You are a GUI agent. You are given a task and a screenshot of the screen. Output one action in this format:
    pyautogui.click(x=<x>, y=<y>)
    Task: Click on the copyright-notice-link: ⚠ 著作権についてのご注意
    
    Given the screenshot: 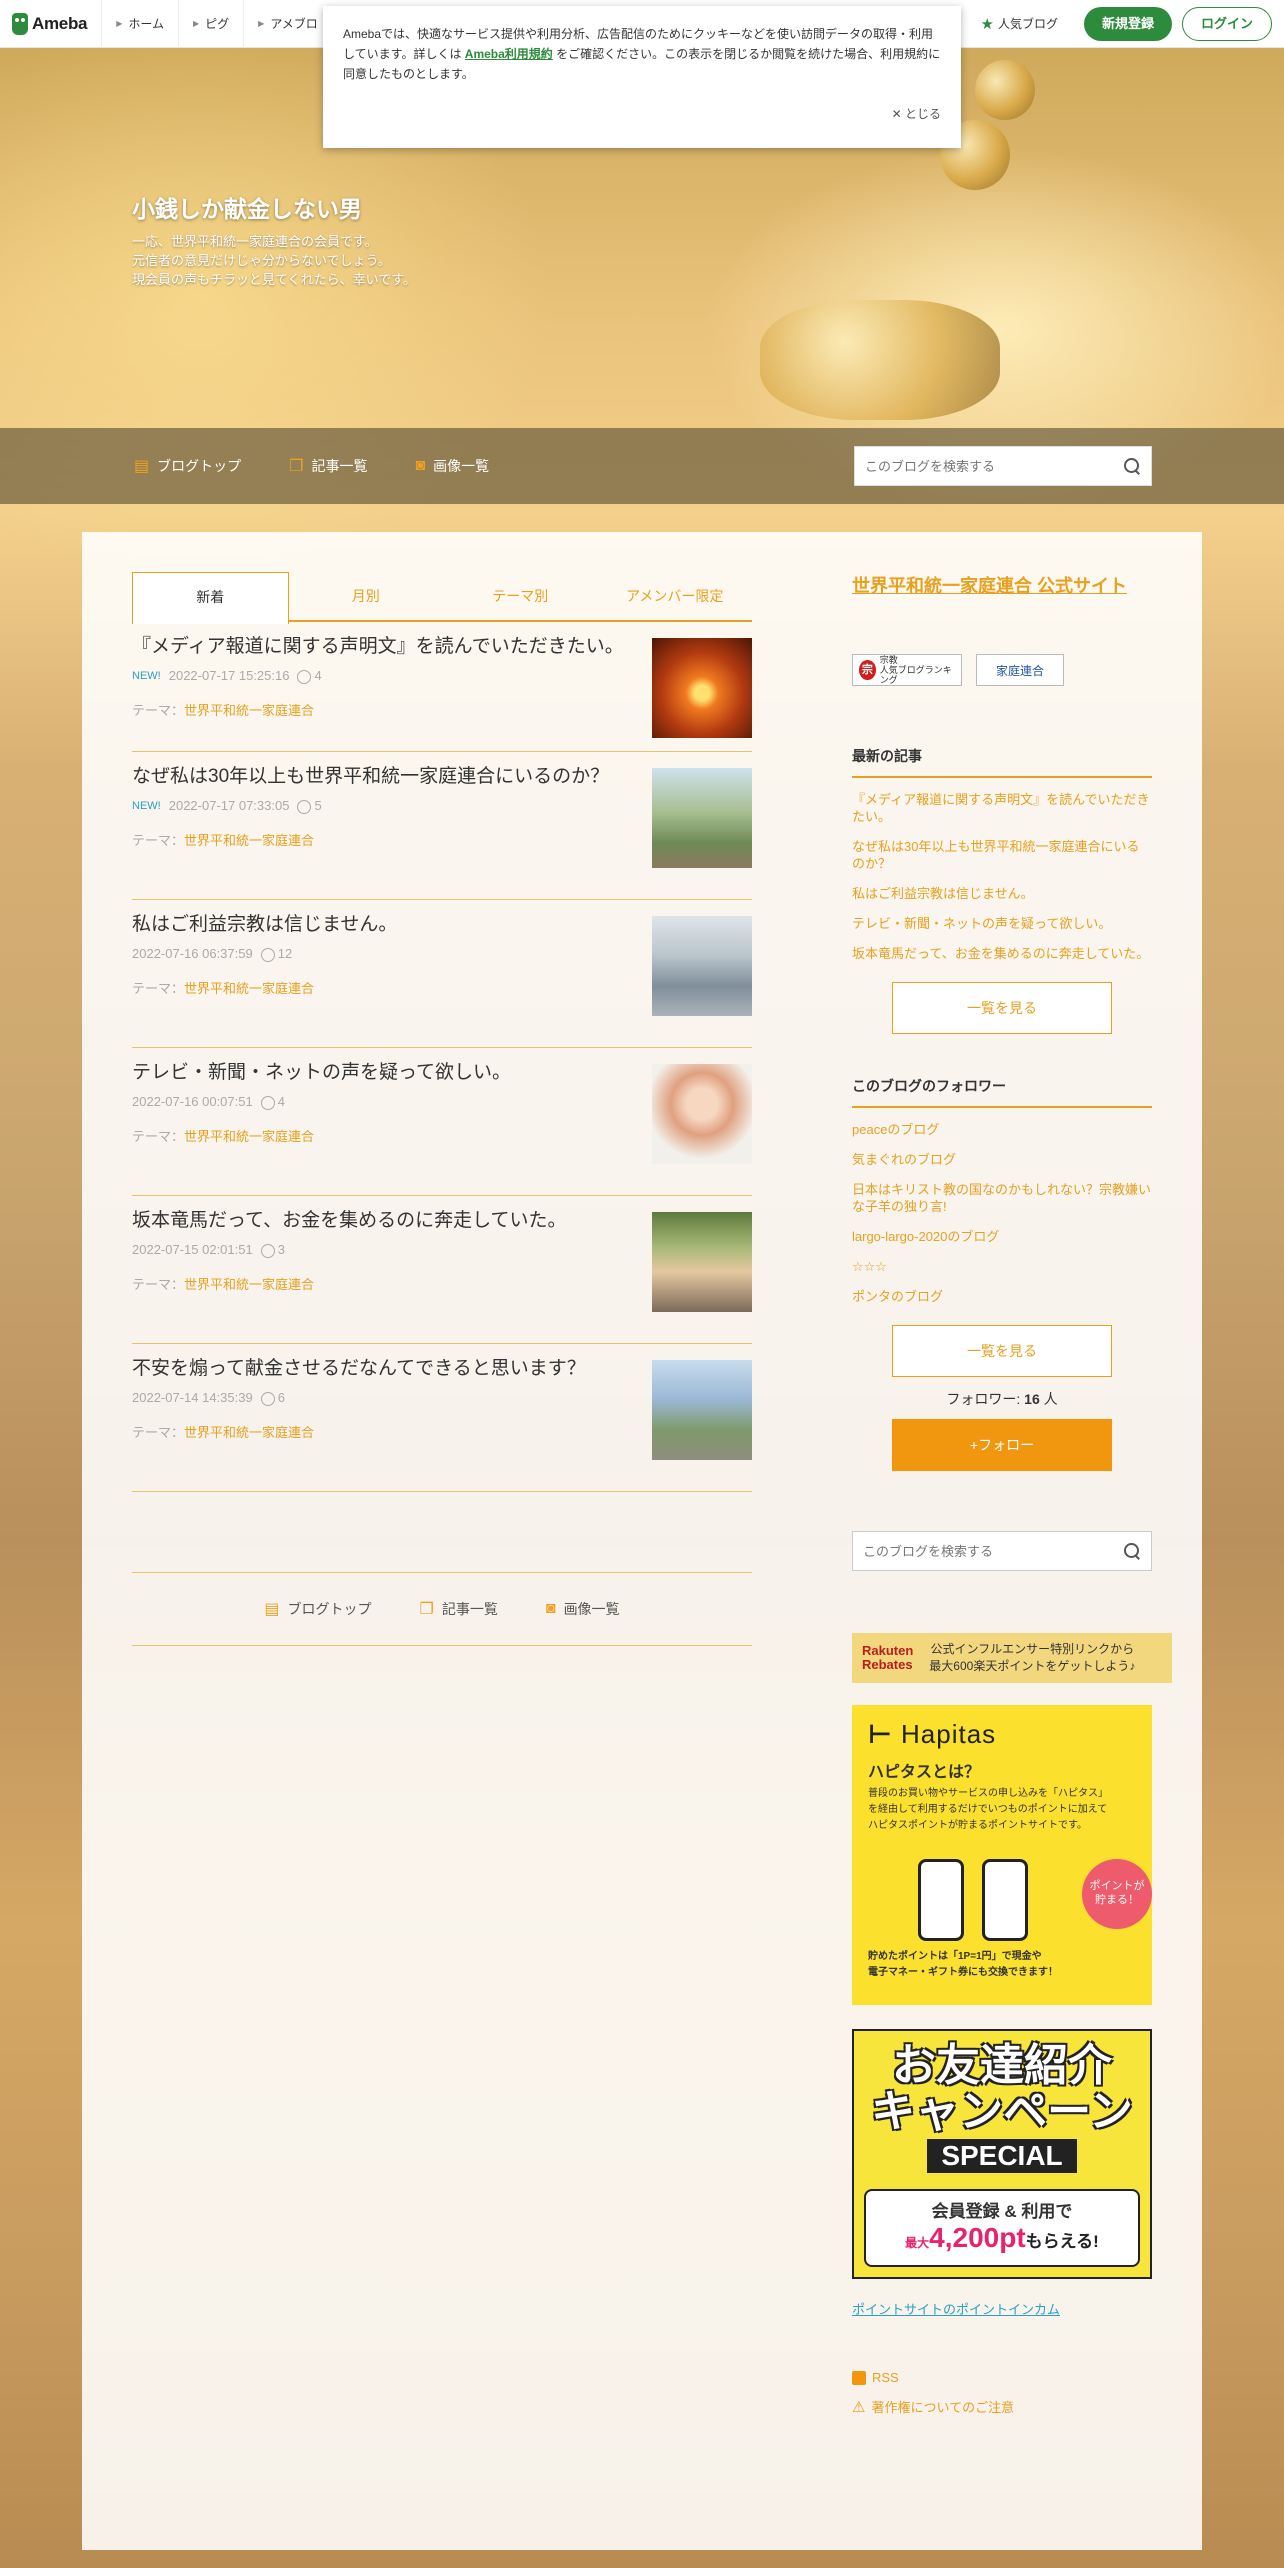 What is the action you would take?
    pyautogui.click(x=1002, y=2406)
    